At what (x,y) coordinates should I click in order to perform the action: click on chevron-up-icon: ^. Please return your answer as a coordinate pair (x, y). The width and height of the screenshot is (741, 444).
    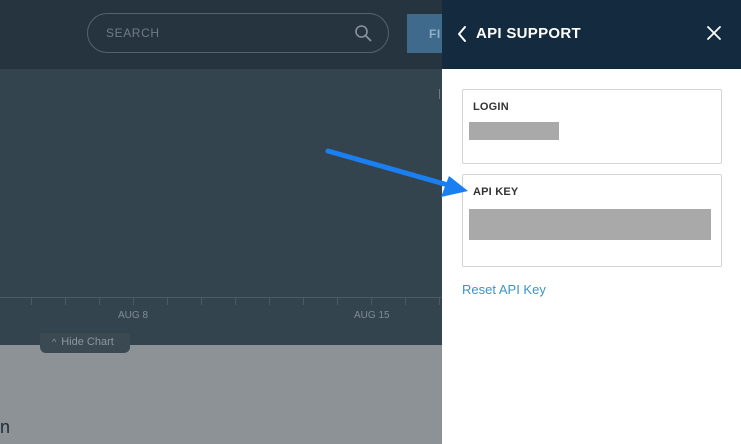
    Looking at the image, I should click on (54, 342).